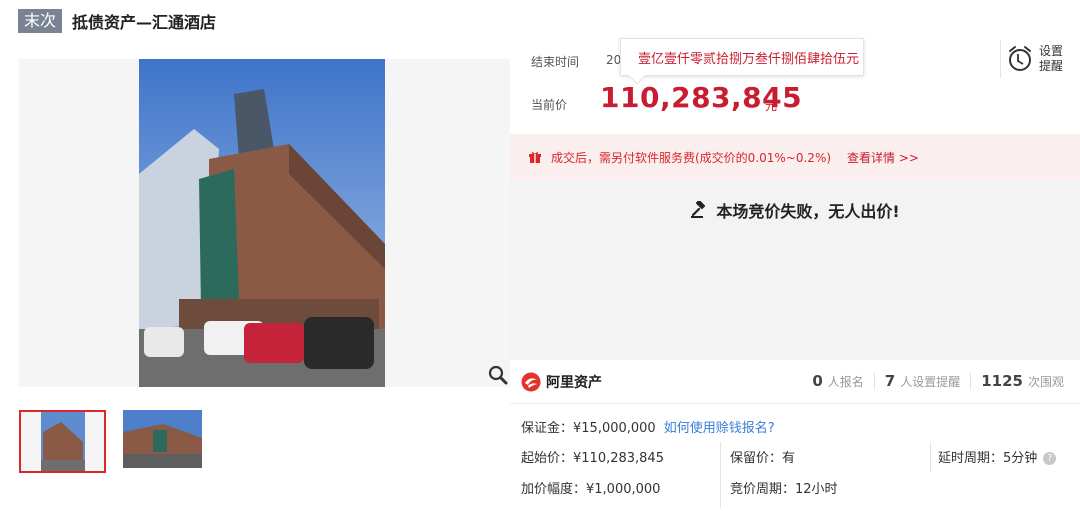 The image size is (1080, 511). I want to click on service-fee-text: 成交后，需另付软件服务费(成交价的0.01%~0.2%), so click(691, 157).